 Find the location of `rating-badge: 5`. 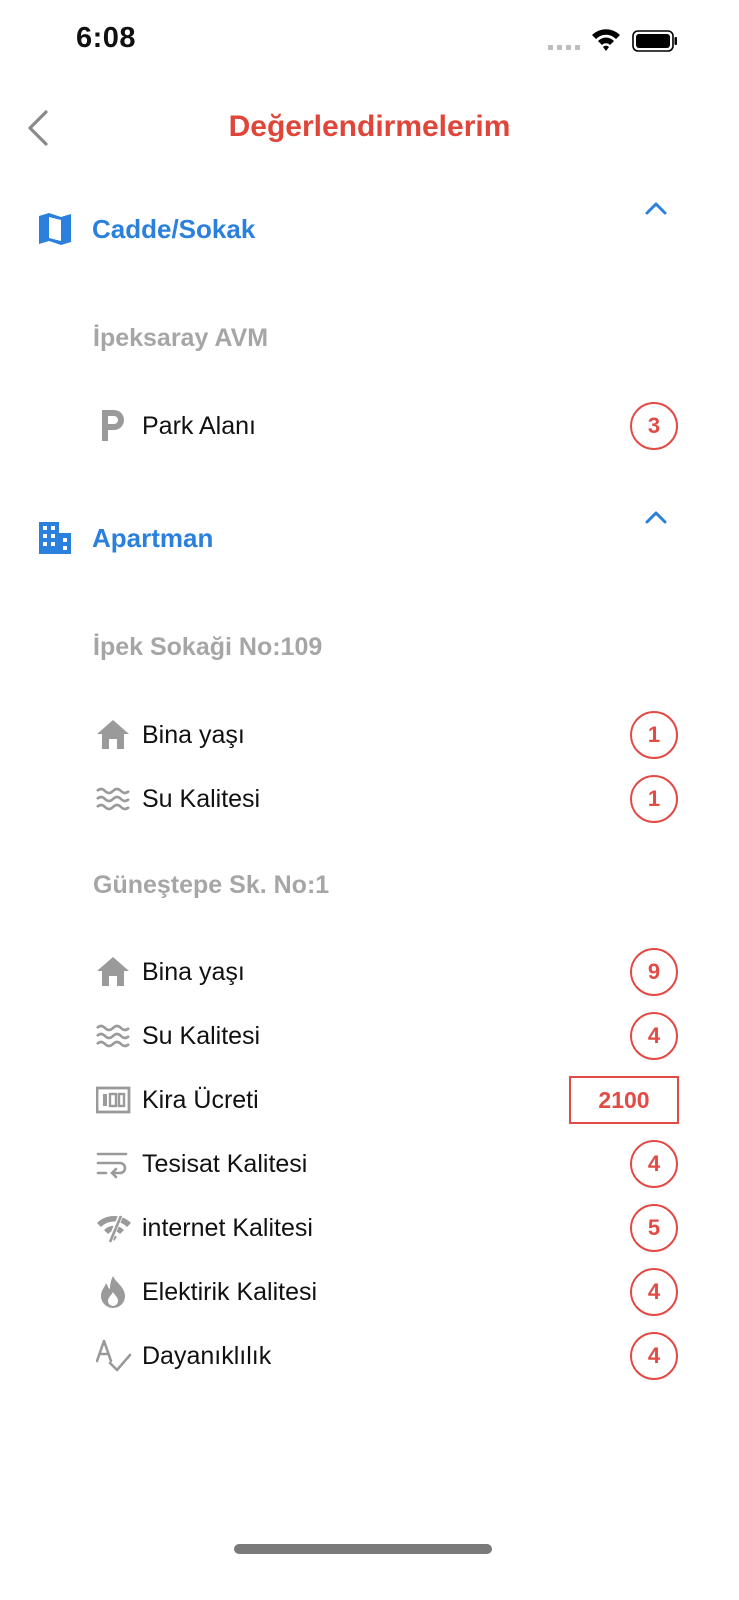

rating-badge: 5 is located at coordinates (654, 1228).